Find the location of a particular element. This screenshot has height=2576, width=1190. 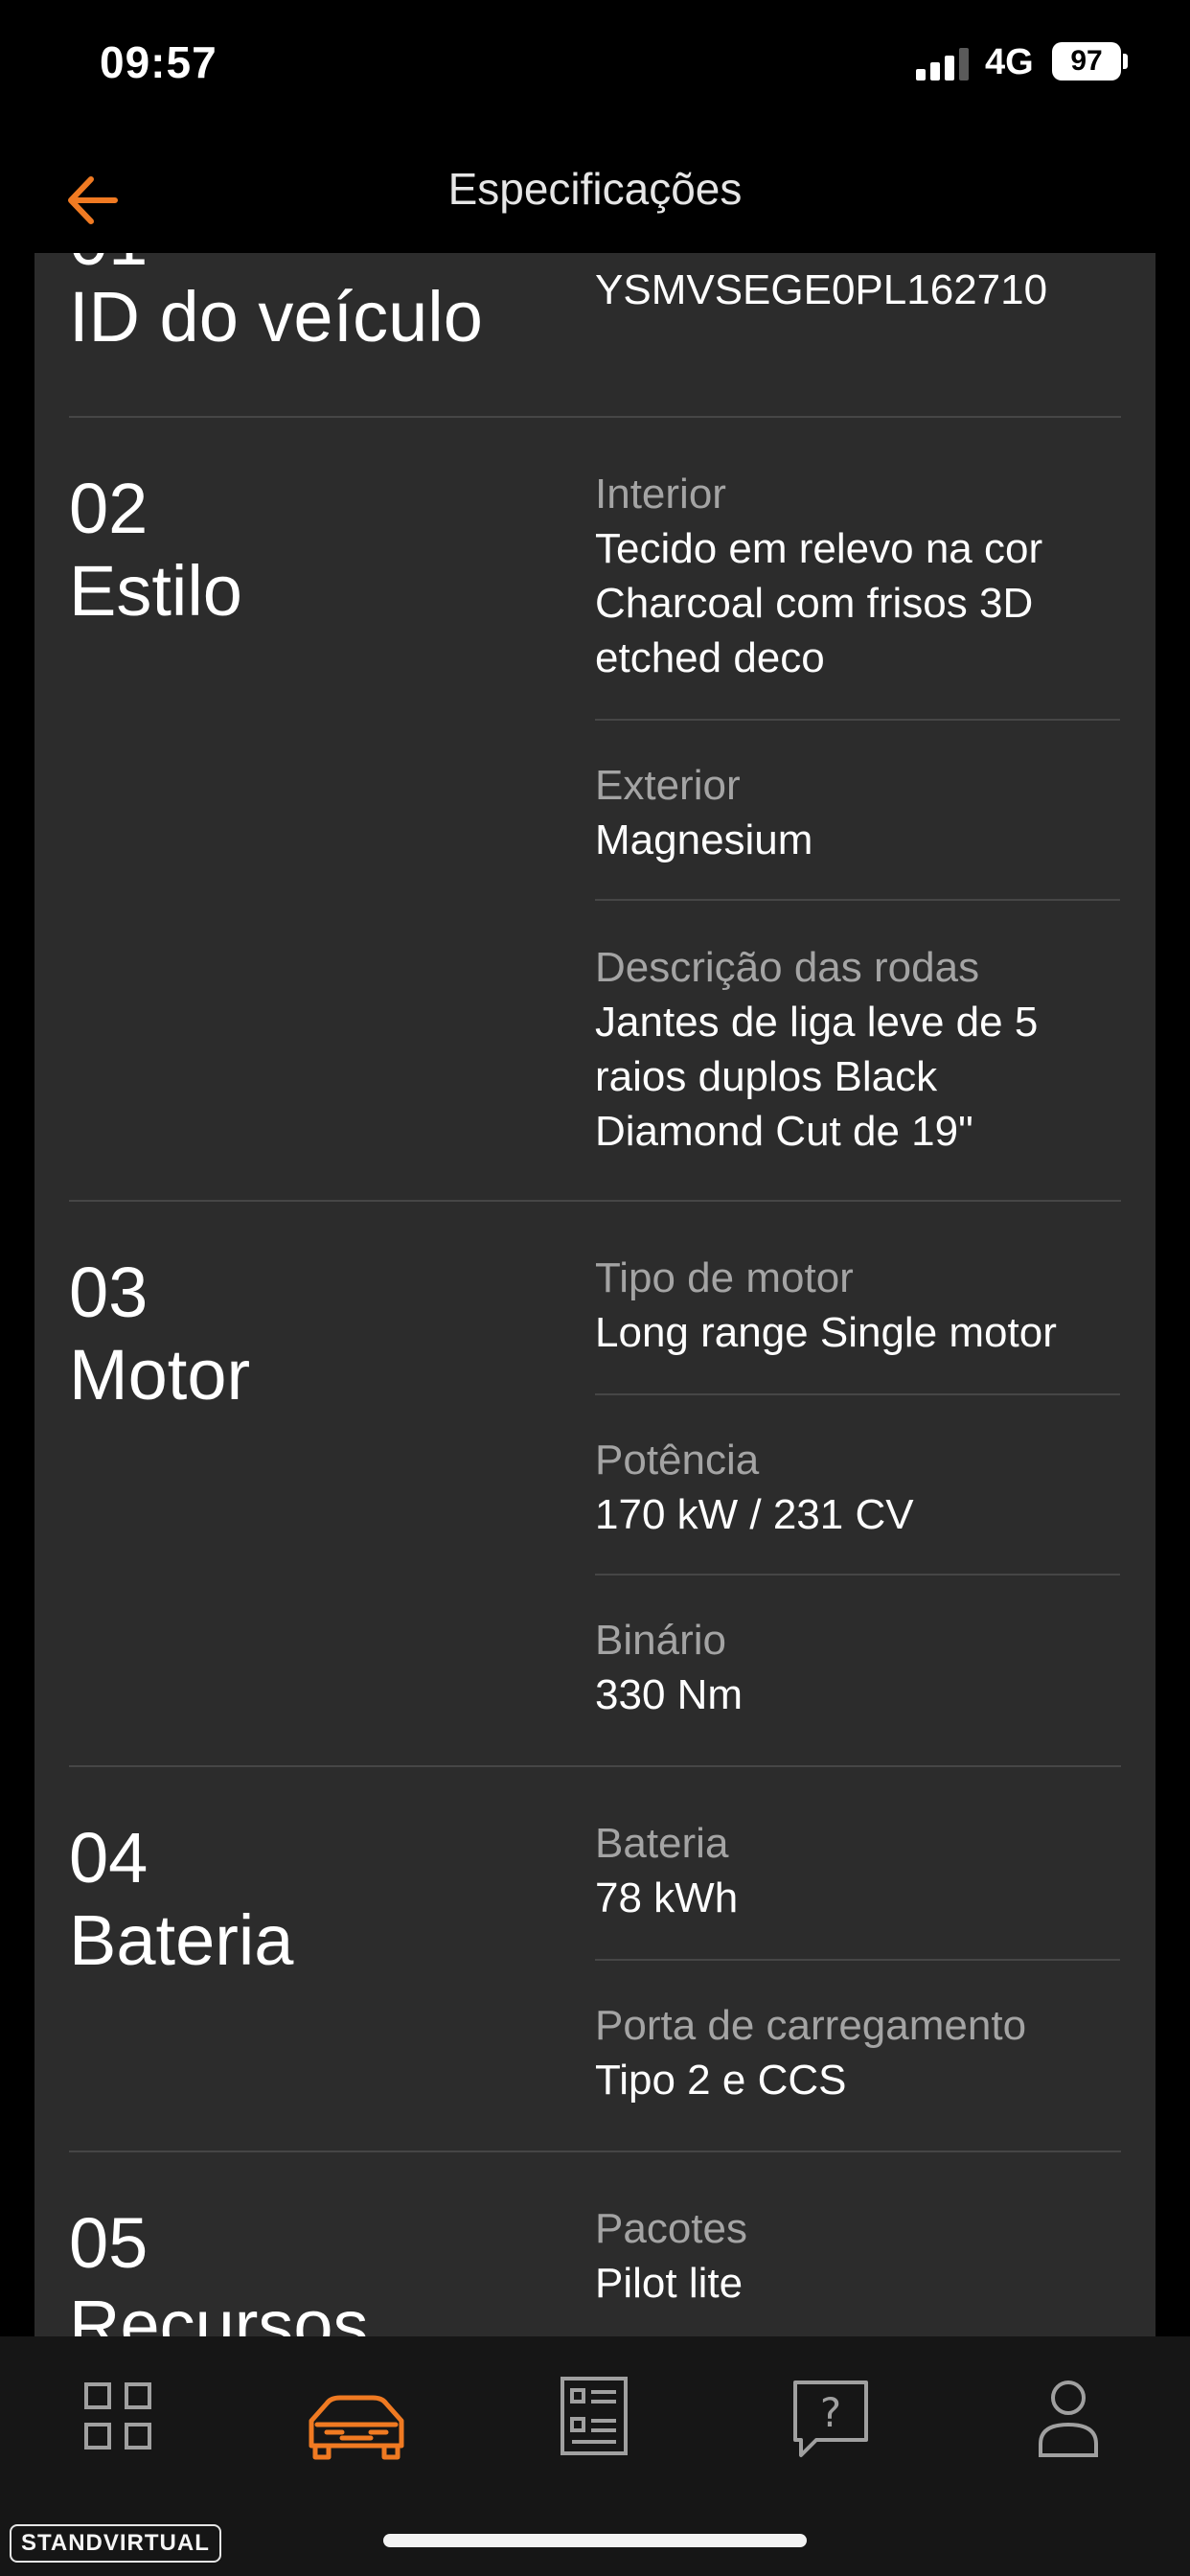

spec-value-line: Jantes de liga leve de 5 is located at coordinates (817, 1023).